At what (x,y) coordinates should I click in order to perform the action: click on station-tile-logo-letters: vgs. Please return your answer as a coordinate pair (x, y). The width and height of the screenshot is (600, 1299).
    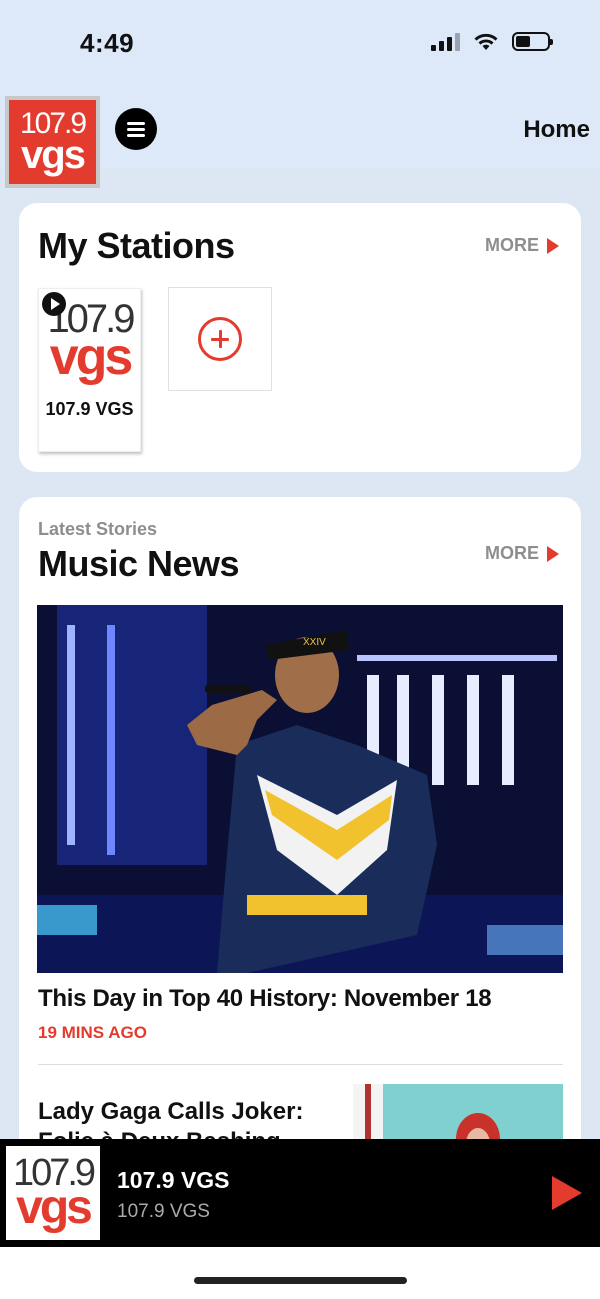
    Looking at the image, I should click on (91, 357).